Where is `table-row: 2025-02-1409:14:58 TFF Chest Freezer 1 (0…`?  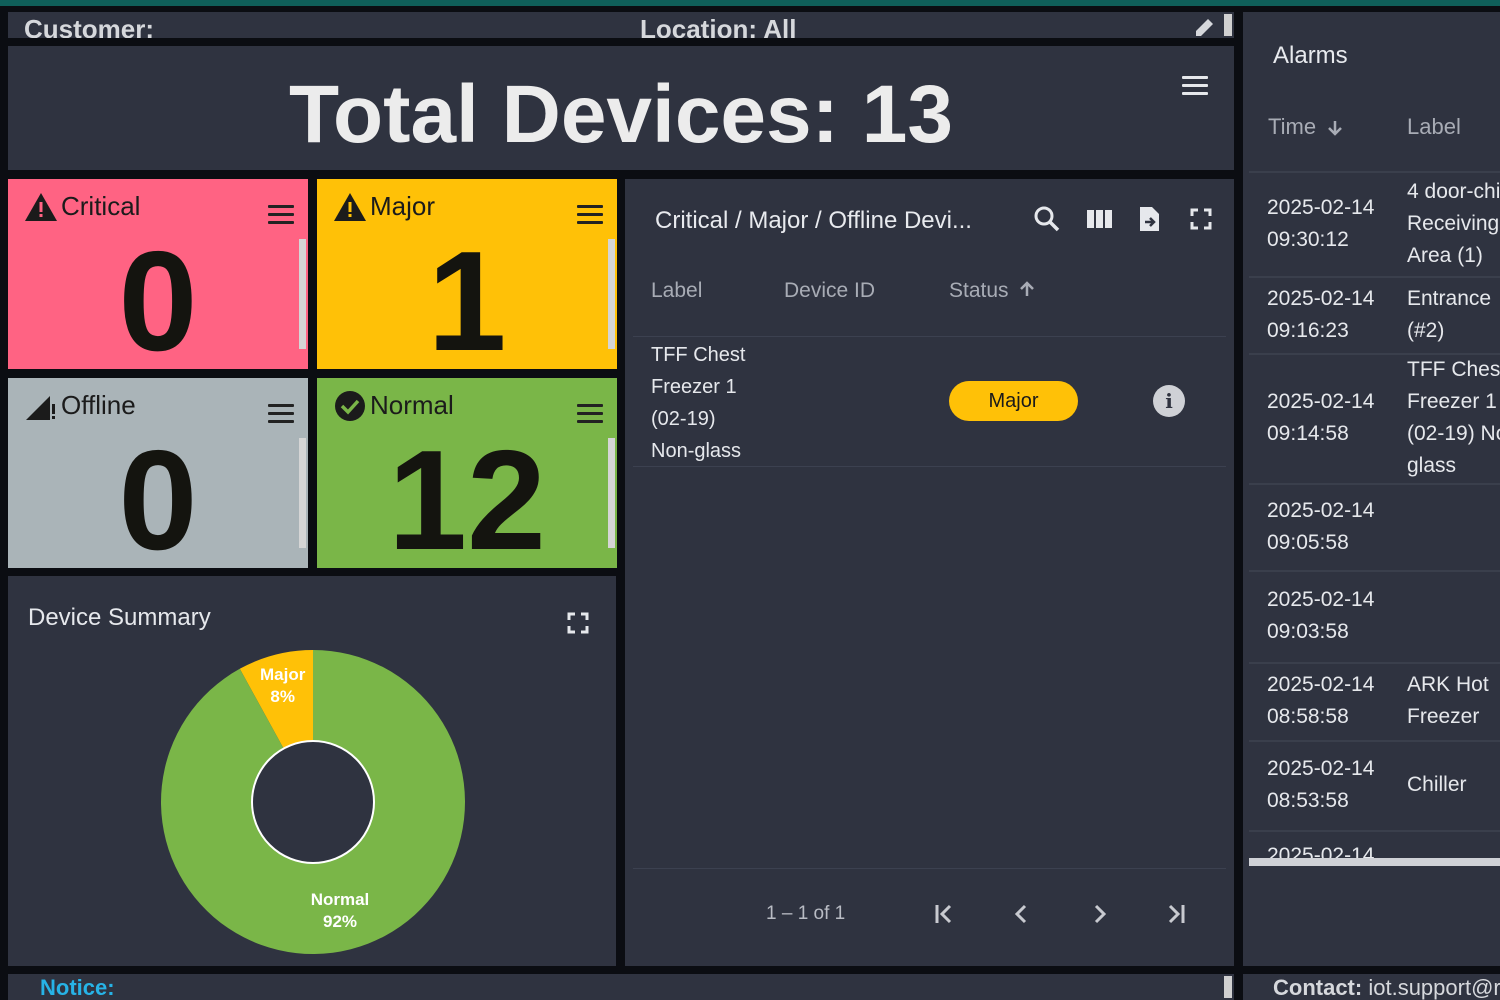
table-row: 2025-02-1409:14:58 TFF Chest Freezer 1 (0… is located at coordinates (1371, 418).